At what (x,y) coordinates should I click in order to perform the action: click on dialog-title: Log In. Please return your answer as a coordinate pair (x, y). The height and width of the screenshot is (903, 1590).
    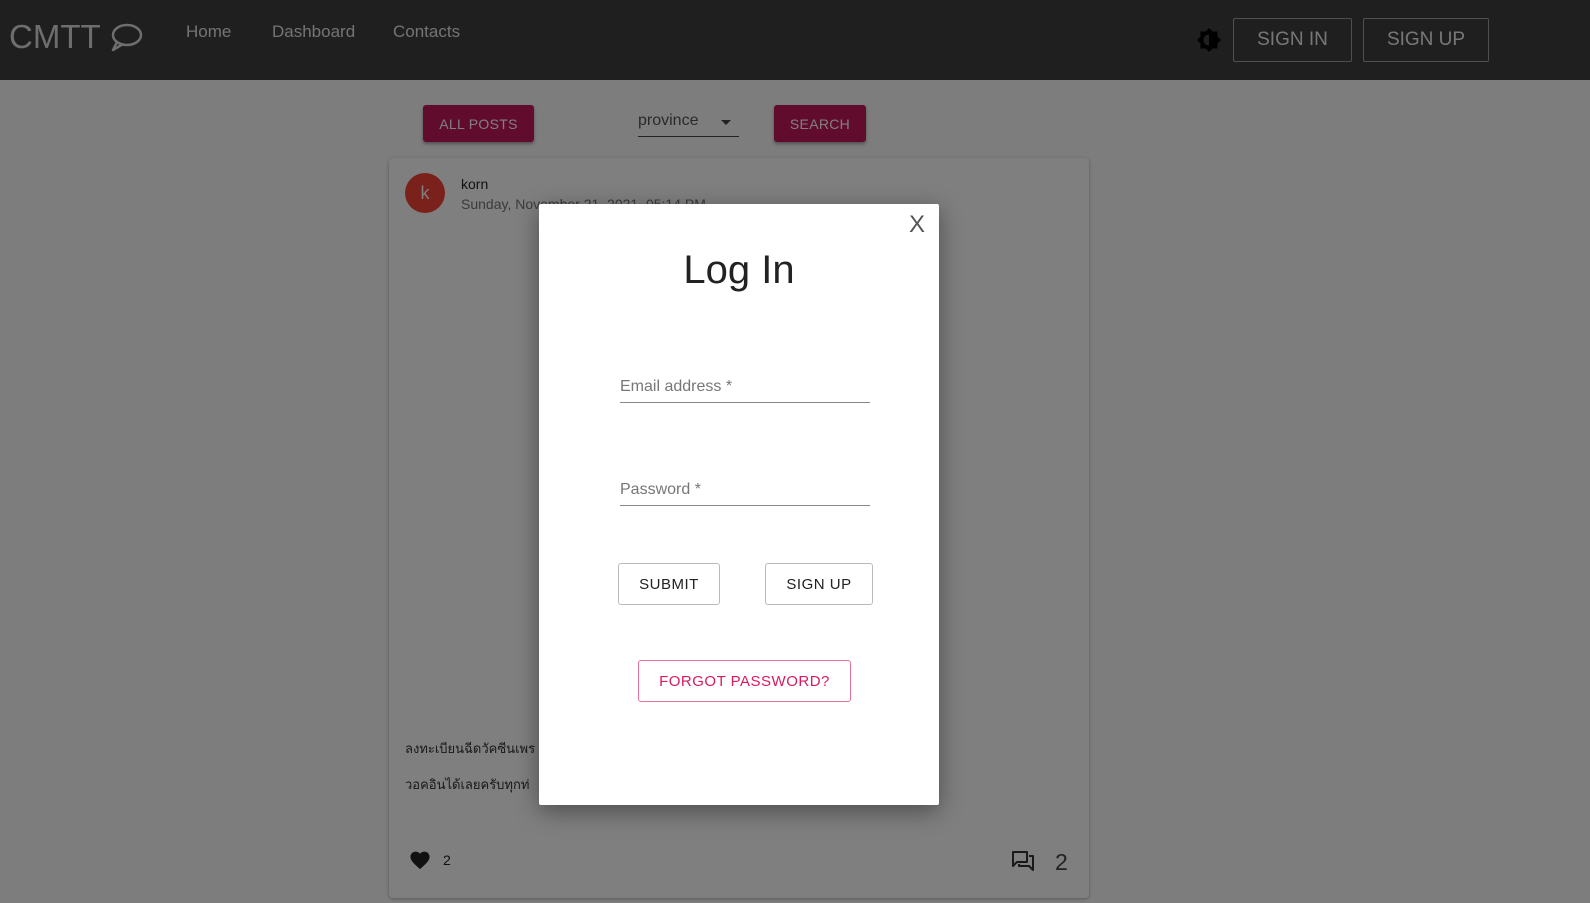
    Looking at the image, I should click on (739, 270).